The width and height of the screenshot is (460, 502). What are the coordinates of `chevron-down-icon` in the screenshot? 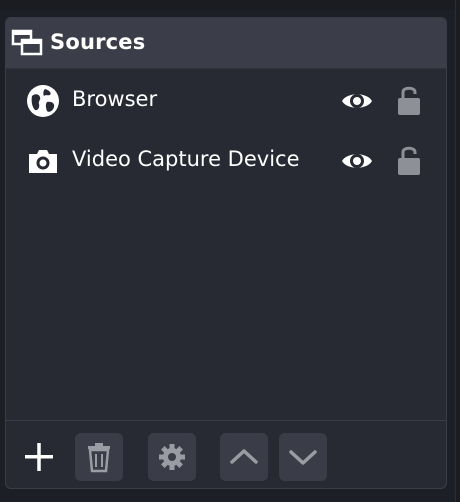 It's located at (303, 457).